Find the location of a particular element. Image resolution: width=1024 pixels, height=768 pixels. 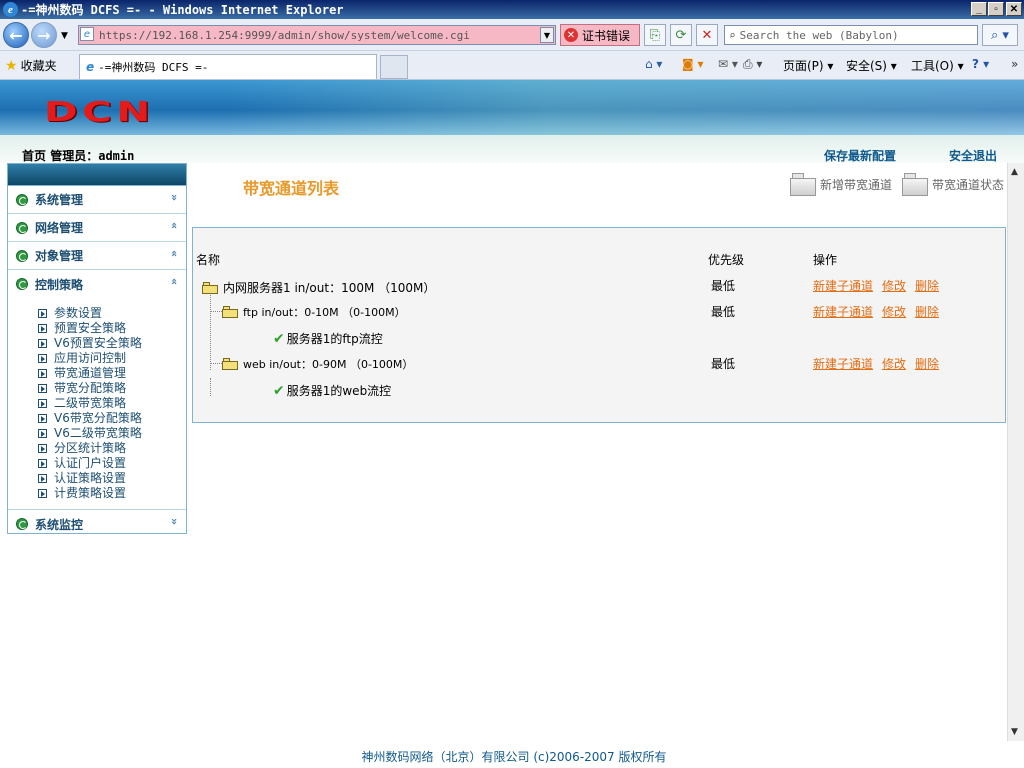

sidebar-item-billing-policy: 计费策略设置 is located at coordinates (97, 493).